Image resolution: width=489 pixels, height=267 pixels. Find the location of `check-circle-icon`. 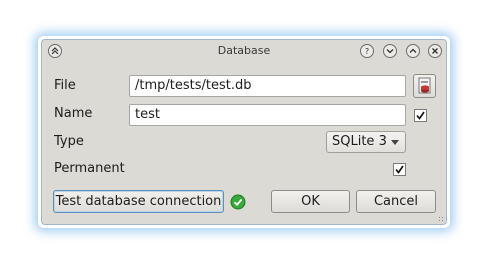

check-circle-icon is located at coordinates (238, 202).